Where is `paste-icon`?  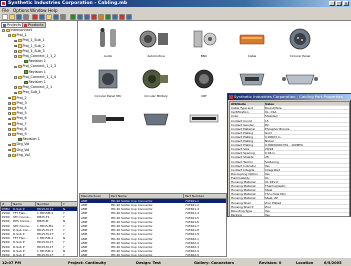 paste-icon is located at coordinates (49, 17).